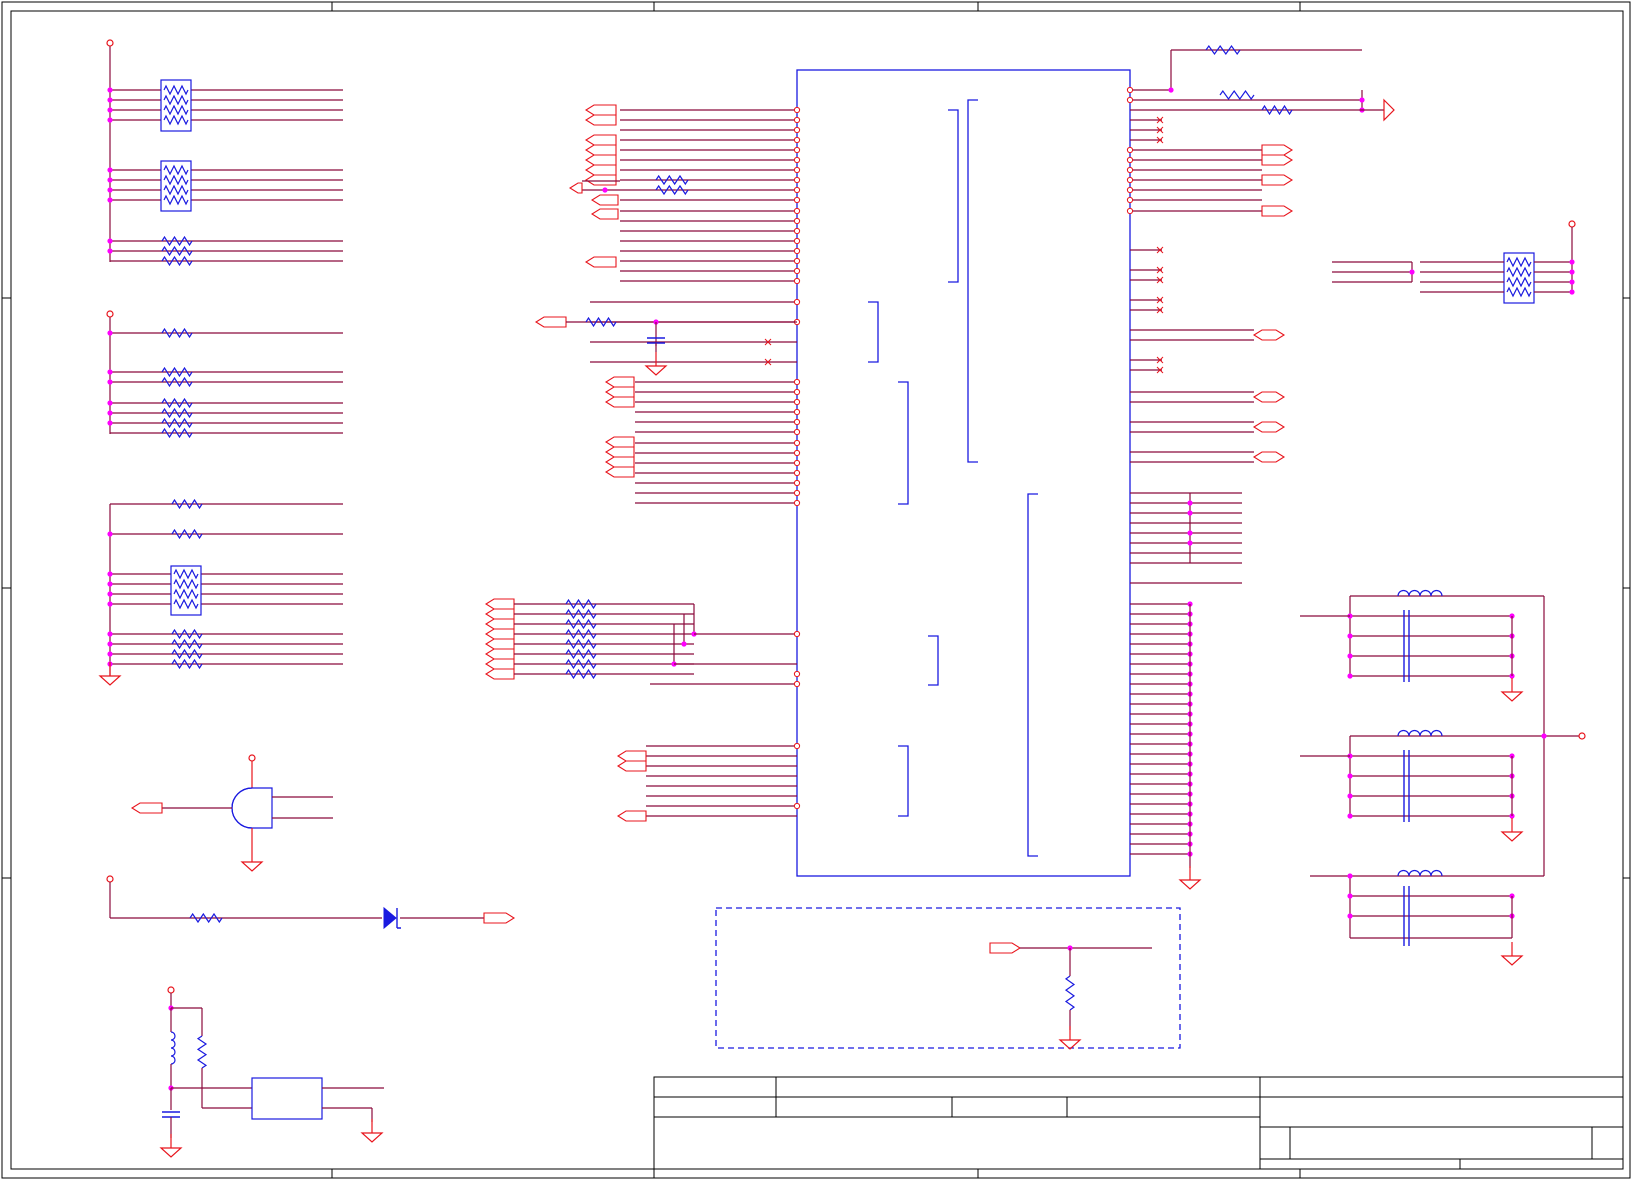 This screenshot has width=1634, height=1180. I want to click on bus-brackets, so click(953, 478).